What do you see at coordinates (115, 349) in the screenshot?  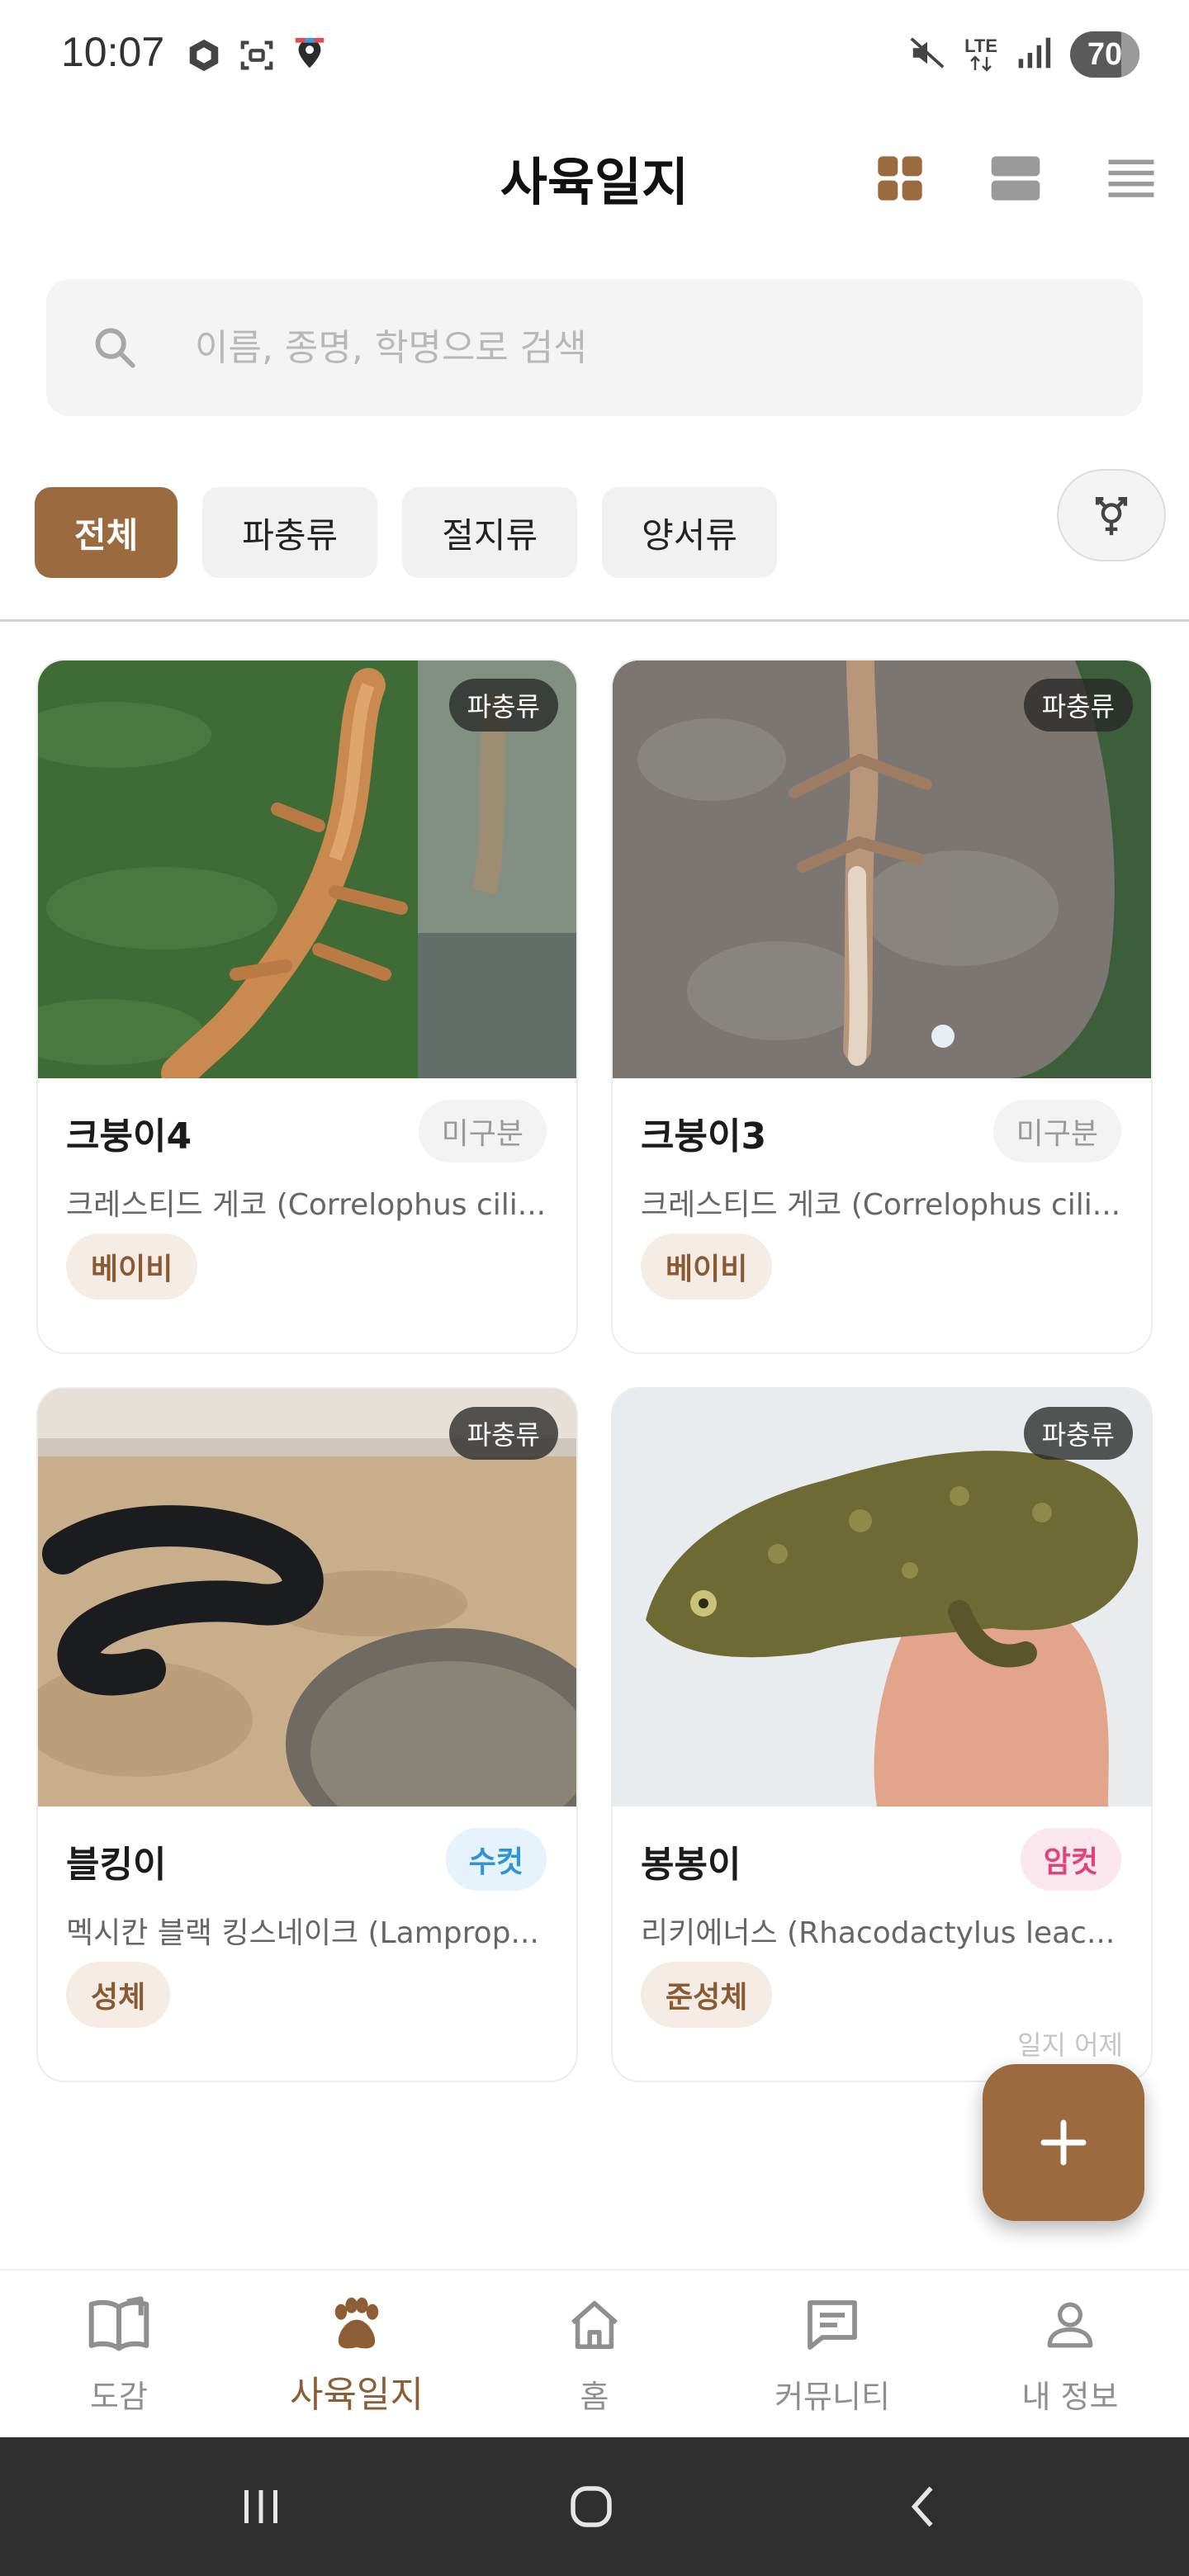 I see `search-icon` at bounding box center [115, 349].